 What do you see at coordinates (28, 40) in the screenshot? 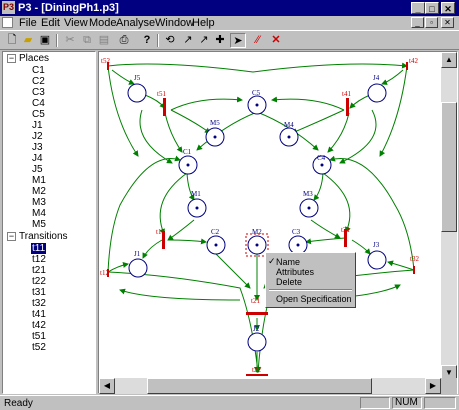
I see `open-folder-icon: ▰` at bounding box center [28, 40].